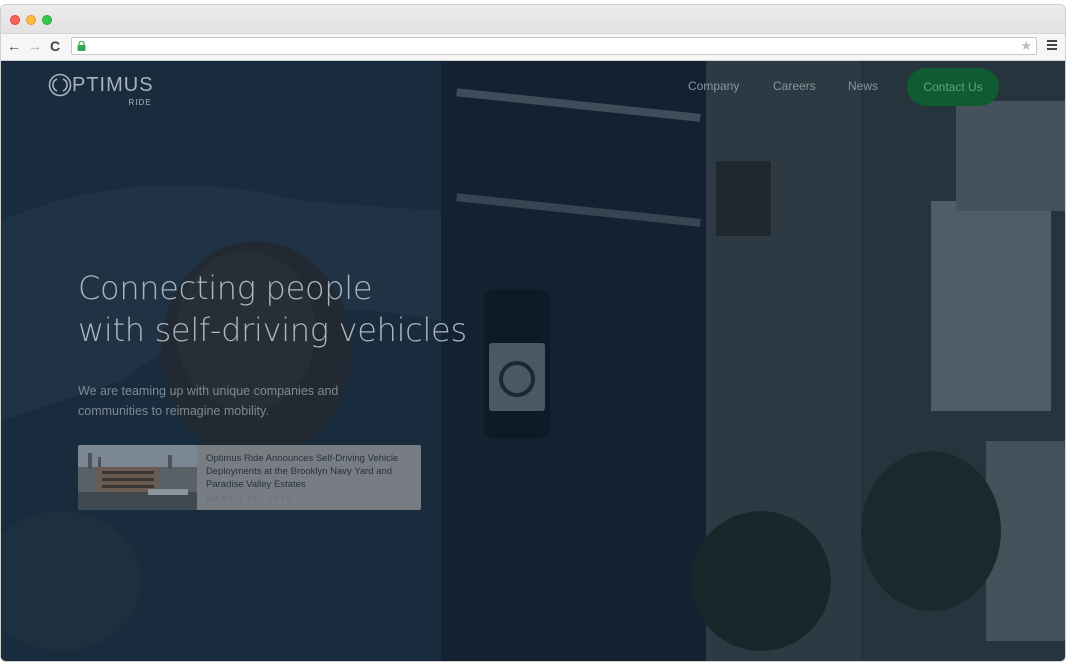  What do you see at coordinates (713, 86) in the screenshot?
I see `nav-company: Company` at bounding box center [713, 86].